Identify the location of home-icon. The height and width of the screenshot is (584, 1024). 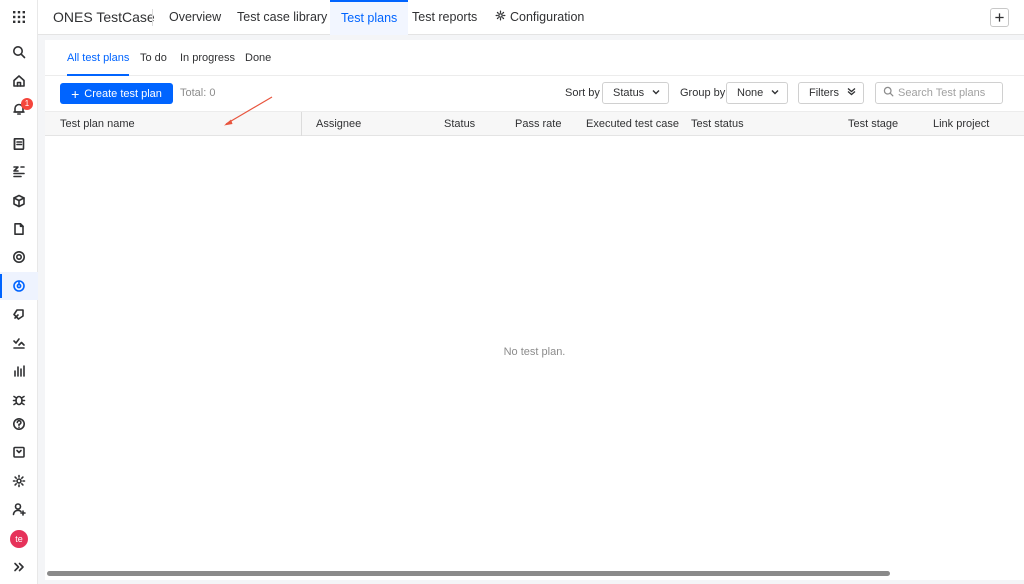
(19, 81).